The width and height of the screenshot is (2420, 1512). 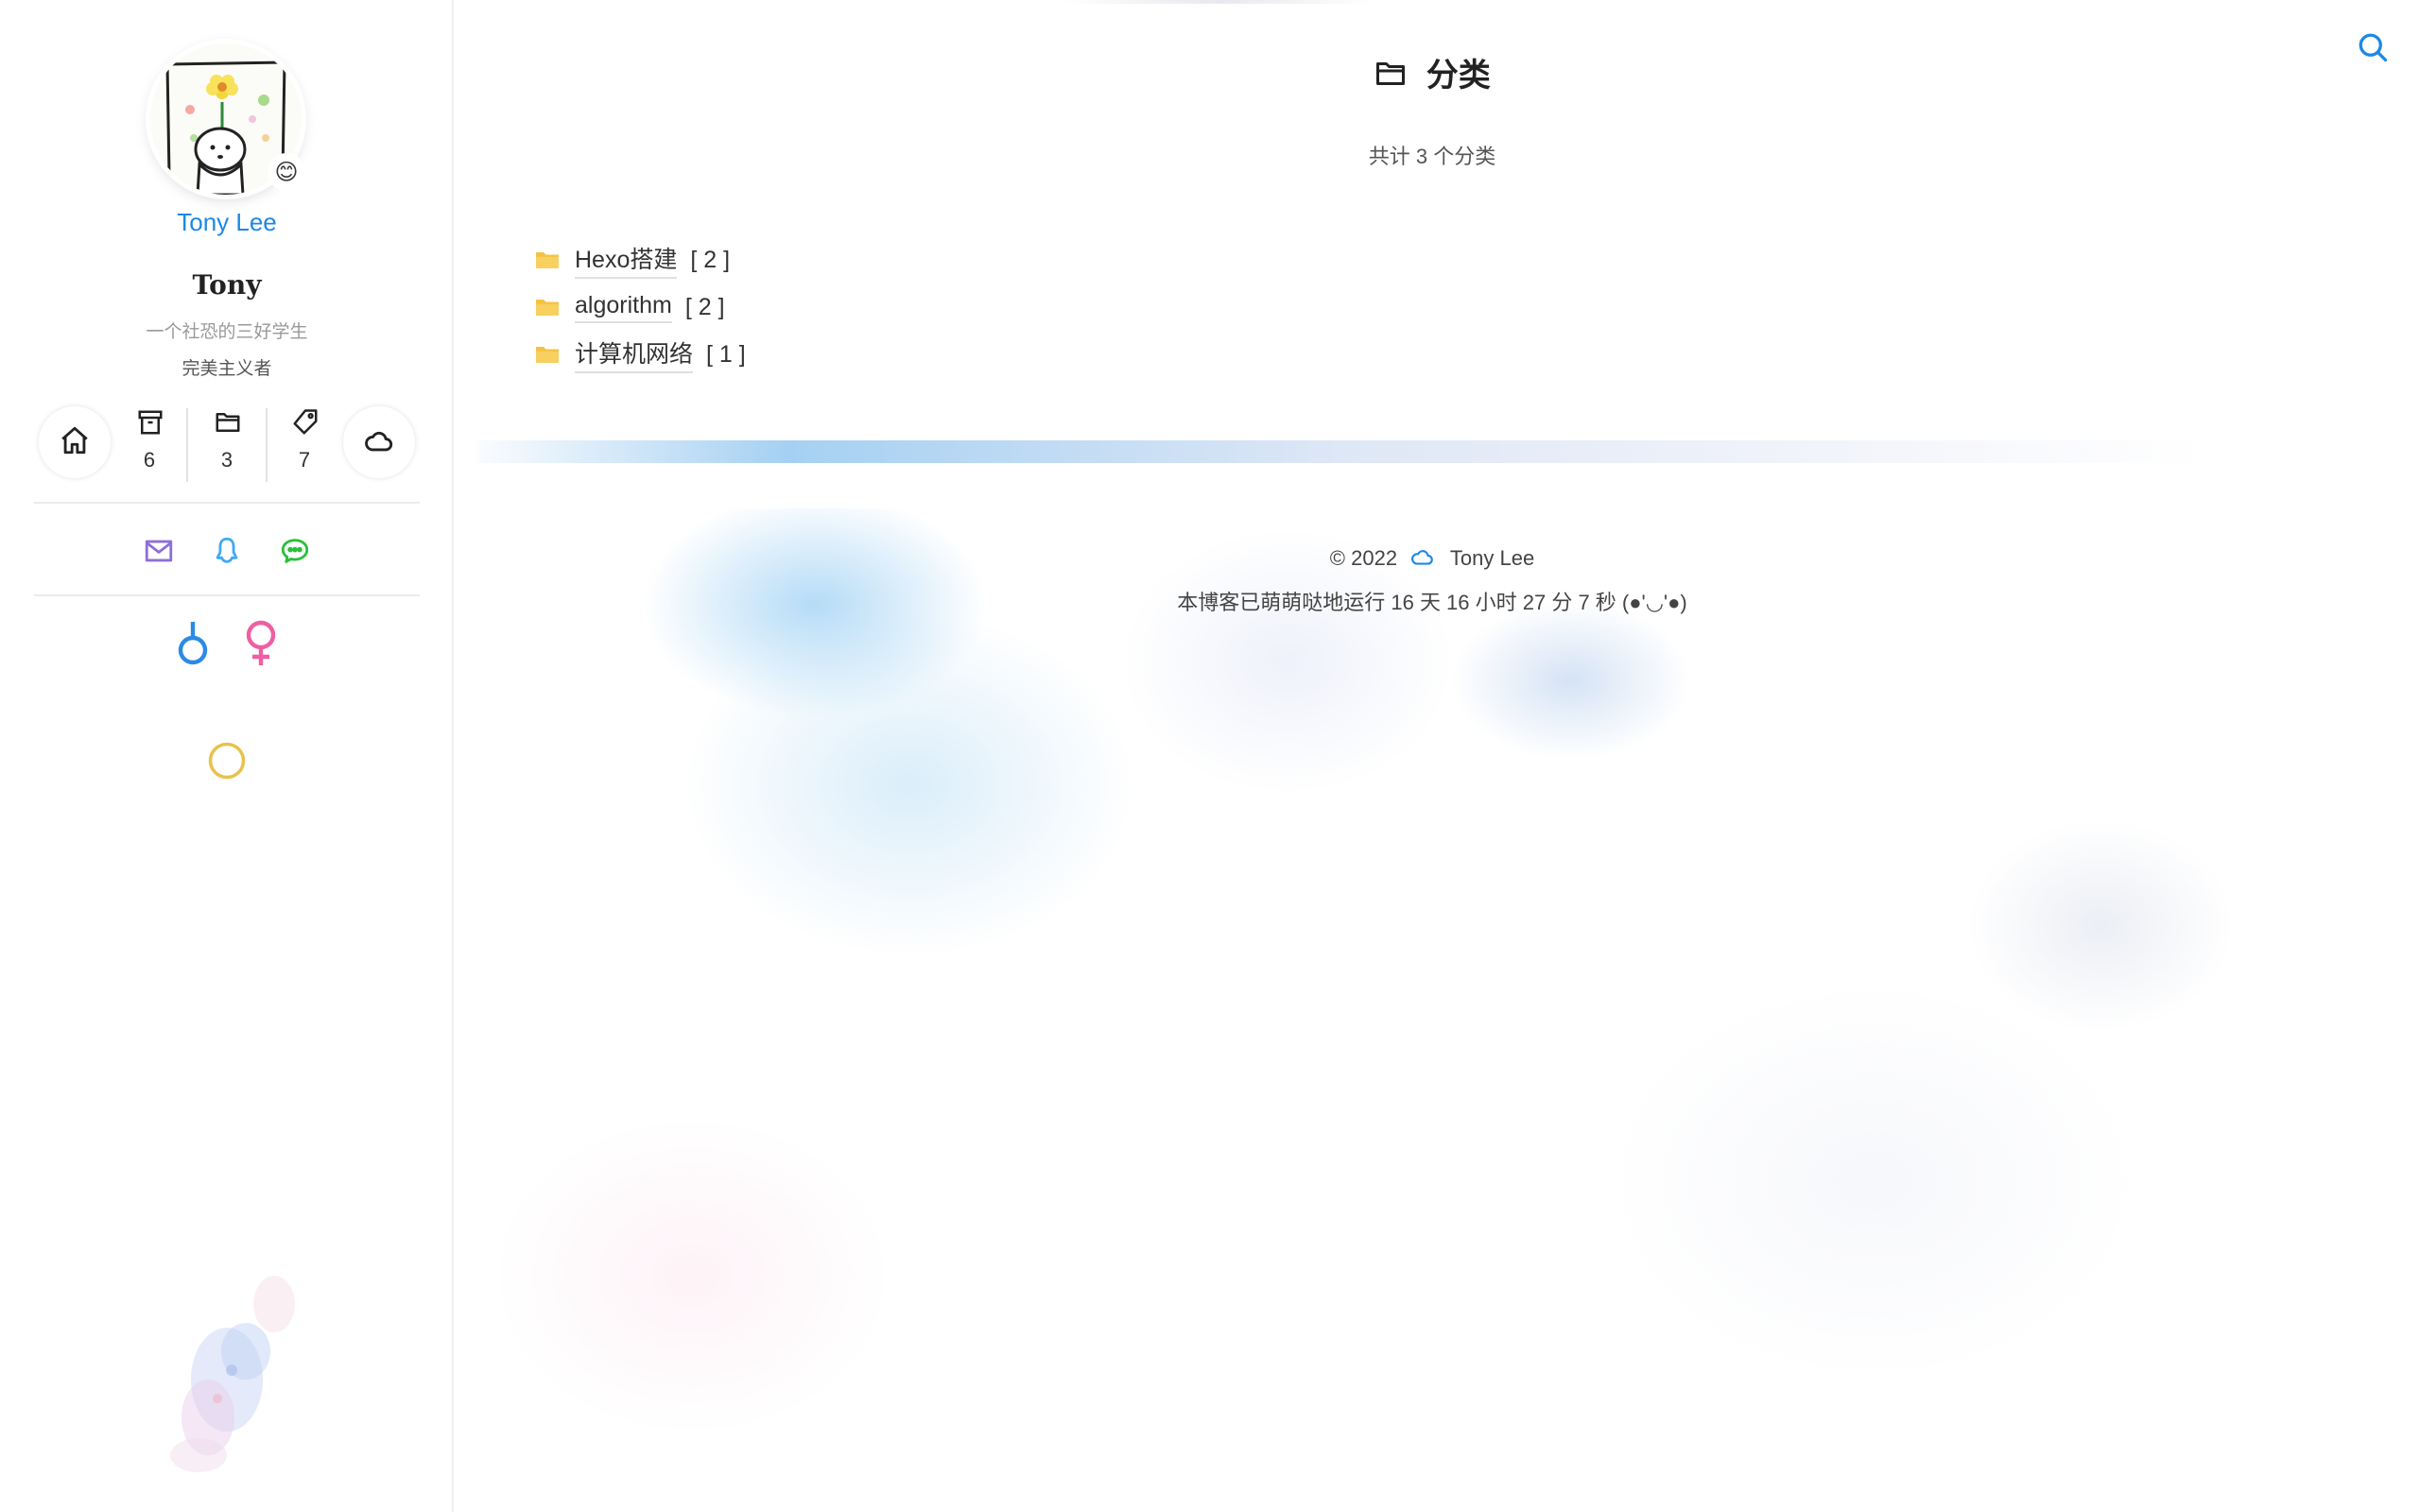 I want to click on right-edge, so click(x=2415, y=756).